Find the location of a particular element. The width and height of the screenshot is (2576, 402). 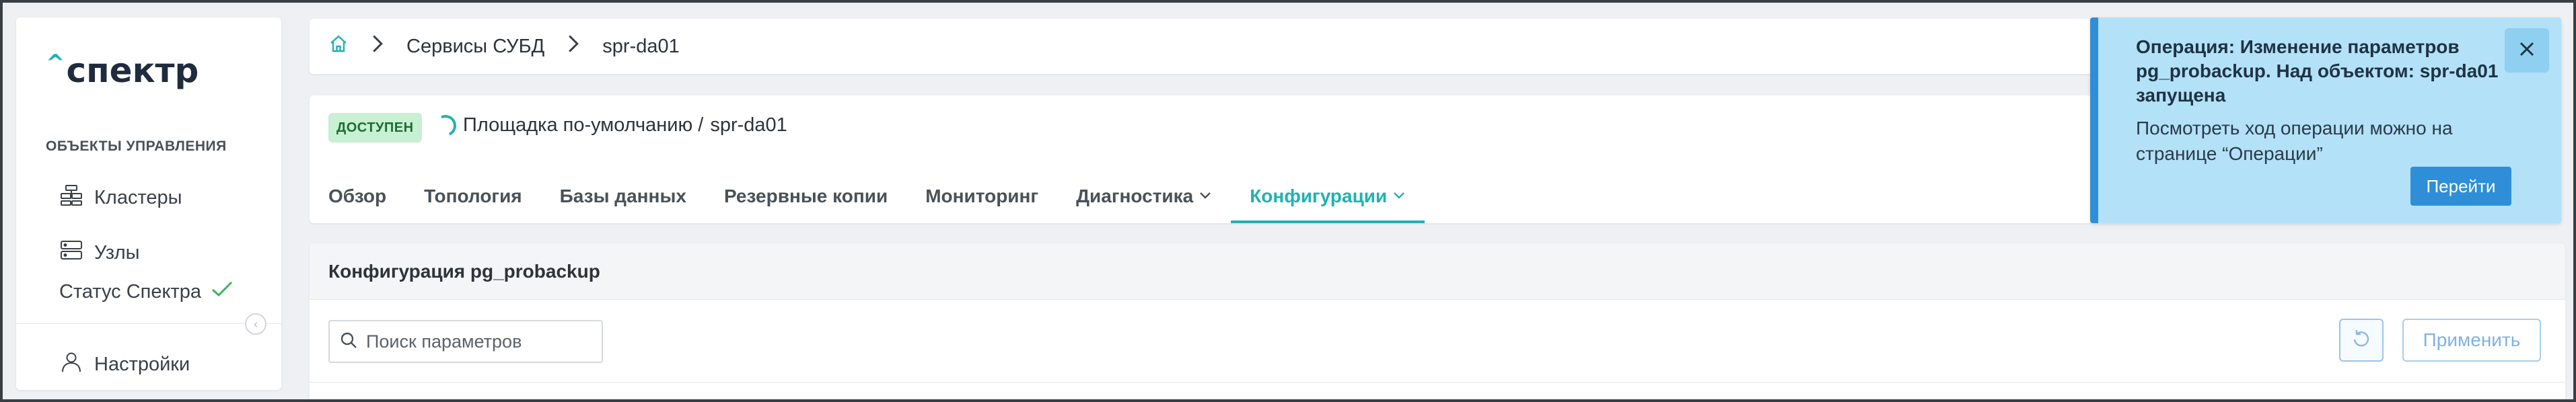

tab-label: Диагностика is located at coordinates (1135, 196).